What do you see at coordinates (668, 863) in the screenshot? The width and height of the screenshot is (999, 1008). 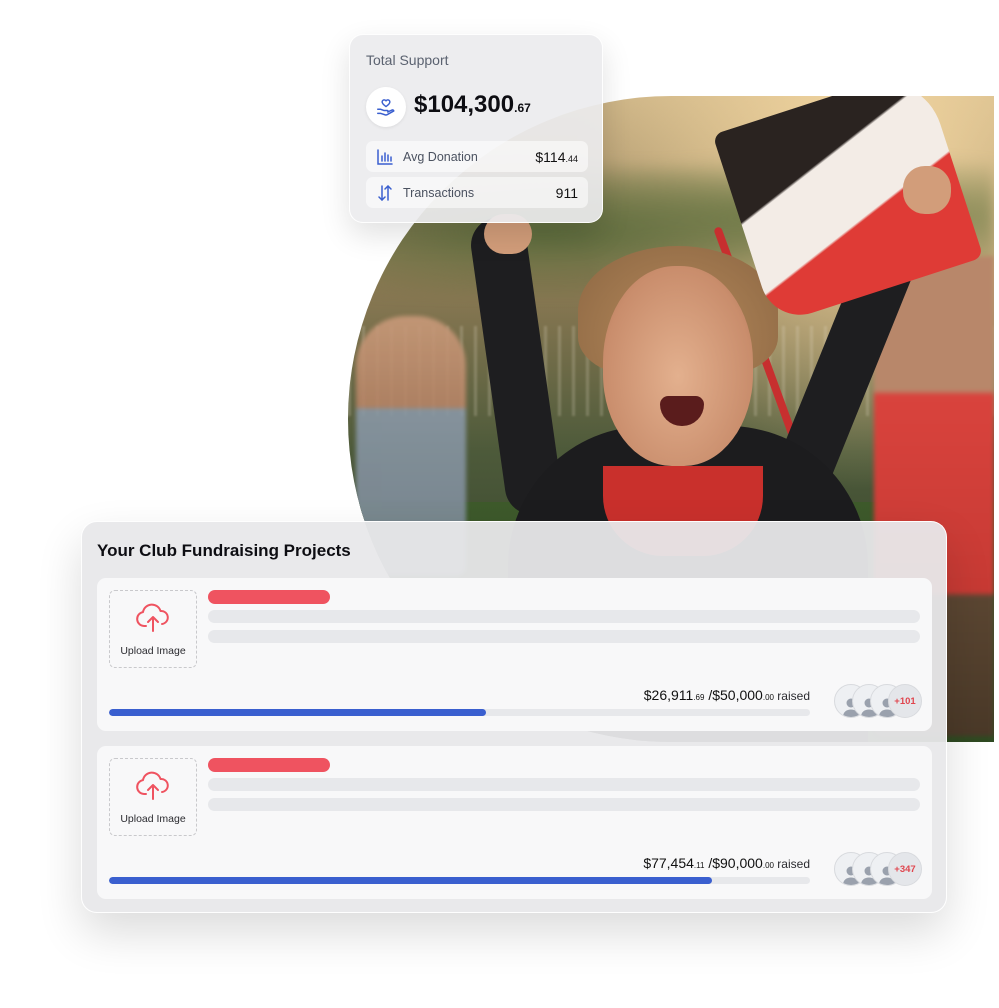 I see `raised-main: $77,454` at bounding box center [668, 863].